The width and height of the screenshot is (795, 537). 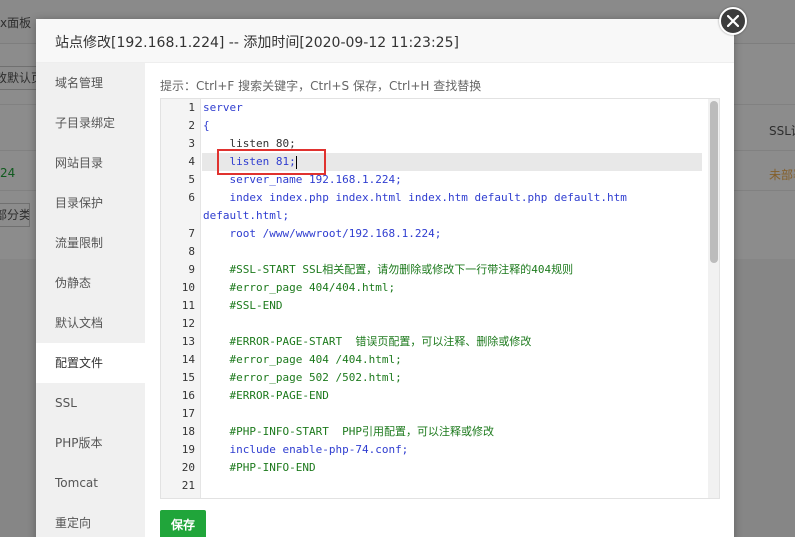 I want to click on line-number: 2, so click(x=191, y=125).